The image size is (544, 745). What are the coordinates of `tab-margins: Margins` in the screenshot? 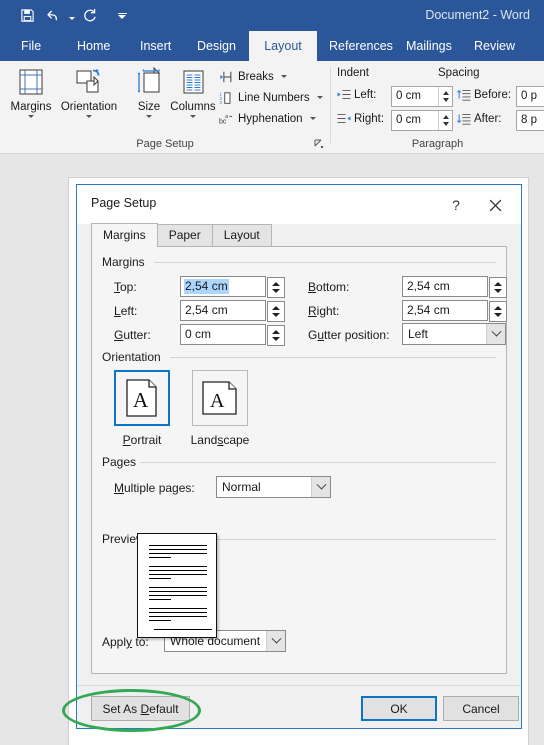 It's located at (124, 235).